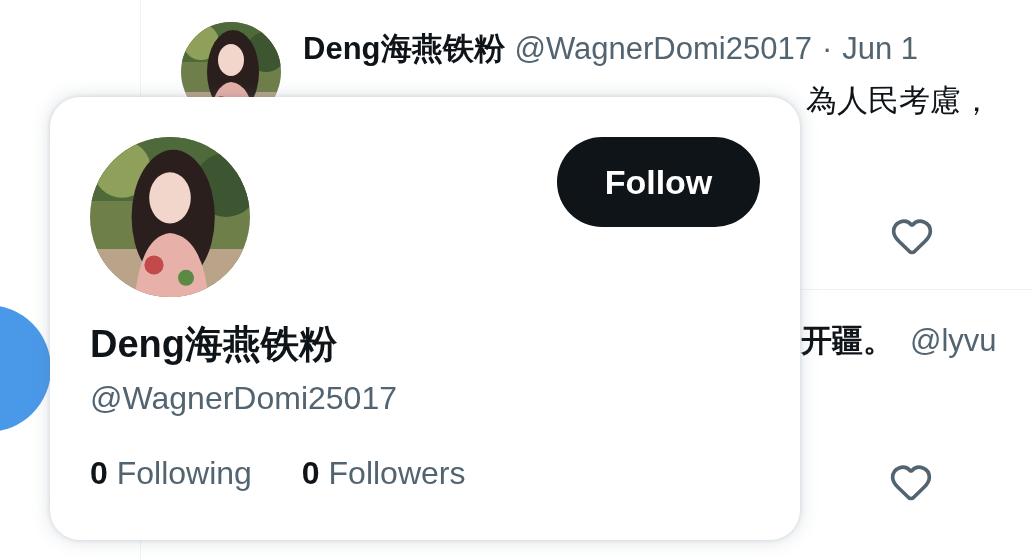 The image size is (1032, 560). What do you see at coordinates (404, 49) in the screenshot?
I see `author-name: Deng海燕铁粉` at bounding box center [404, 49].